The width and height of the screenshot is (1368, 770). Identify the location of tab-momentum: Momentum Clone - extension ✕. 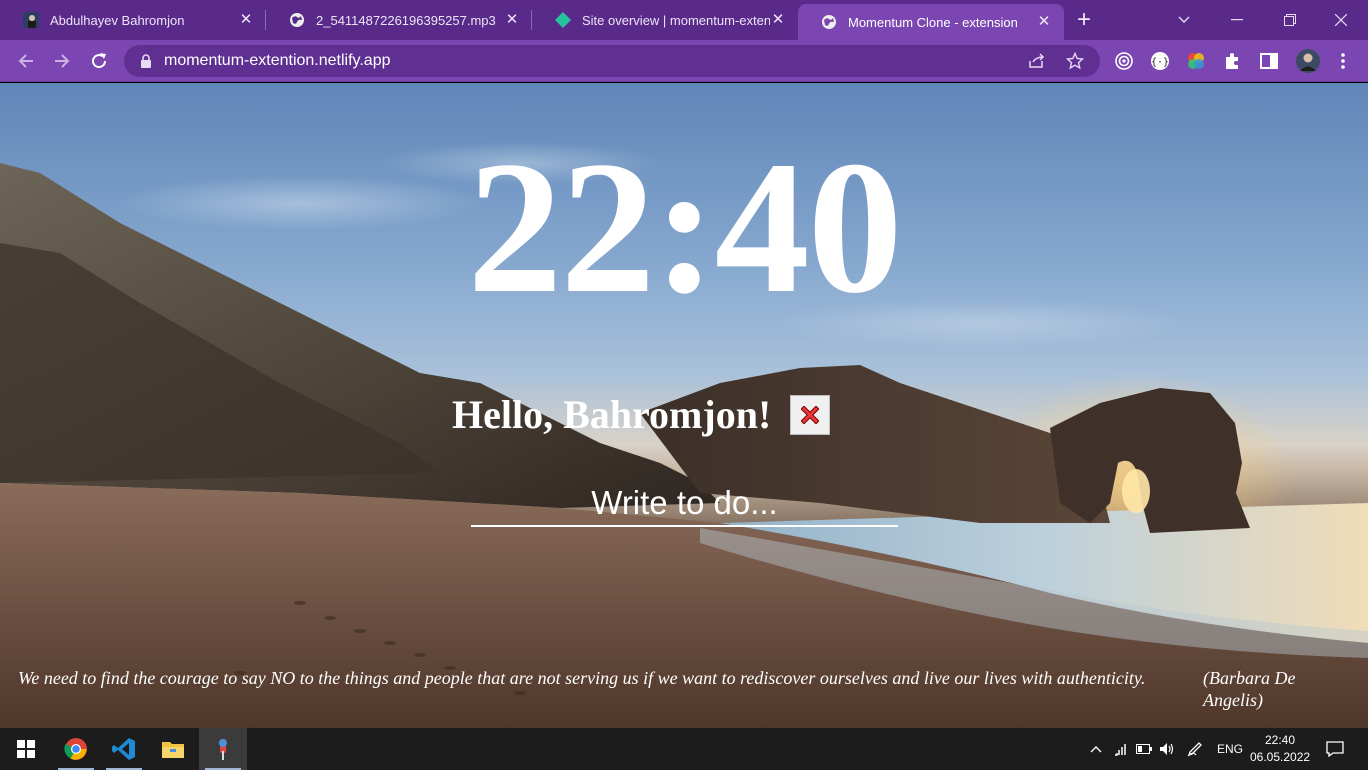
(931, 22).